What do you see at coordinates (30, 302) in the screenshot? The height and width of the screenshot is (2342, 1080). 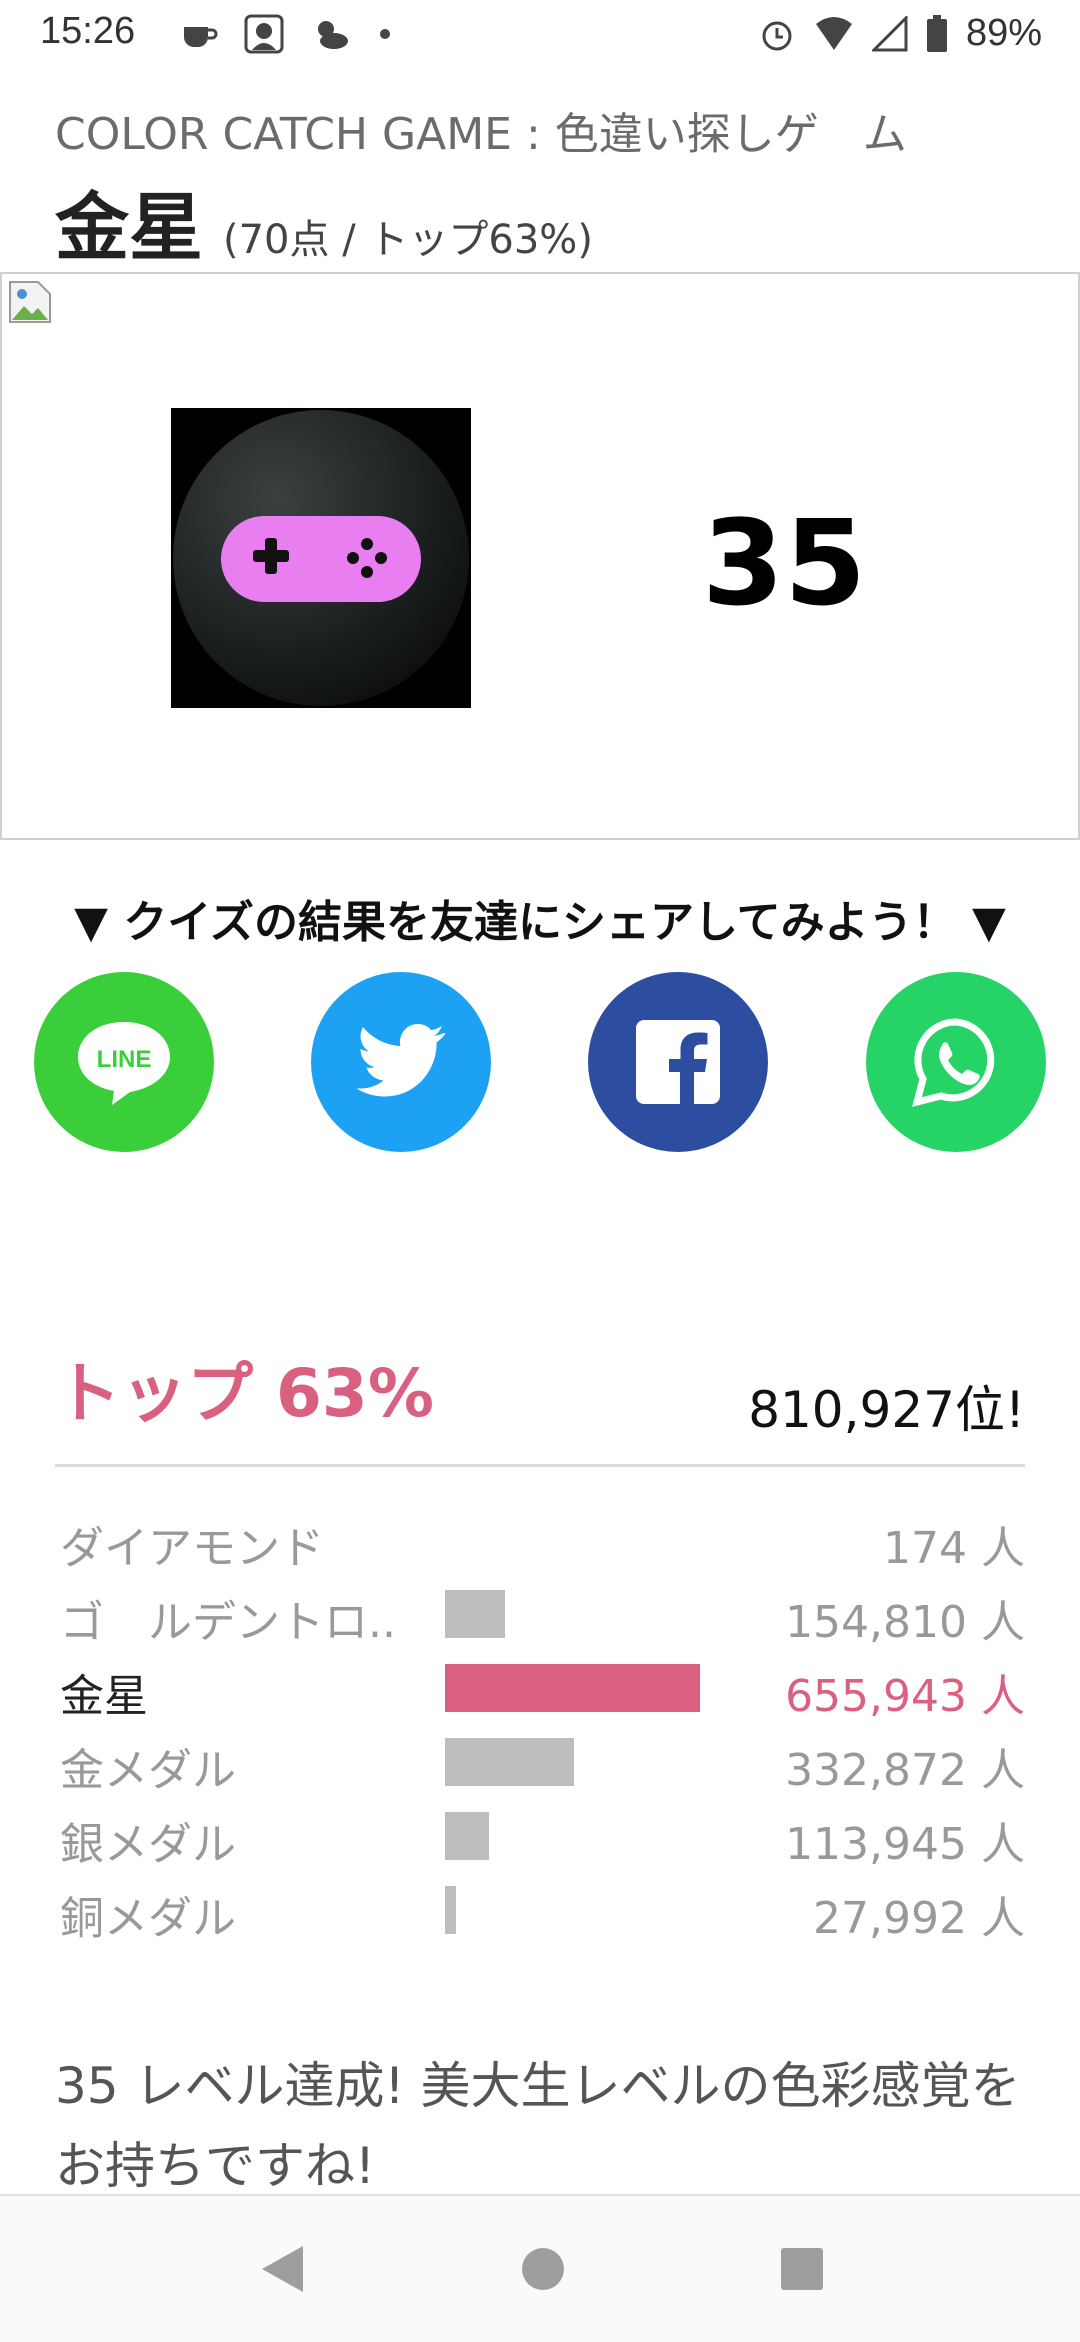 I see `broken-image-icon` at bounding box center [30, 302].